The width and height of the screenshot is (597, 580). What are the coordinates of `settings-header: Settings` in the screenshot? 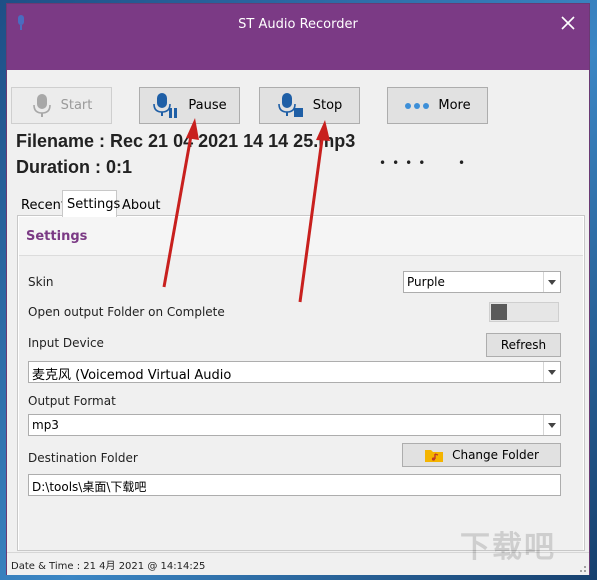 It's located at (301, 236).